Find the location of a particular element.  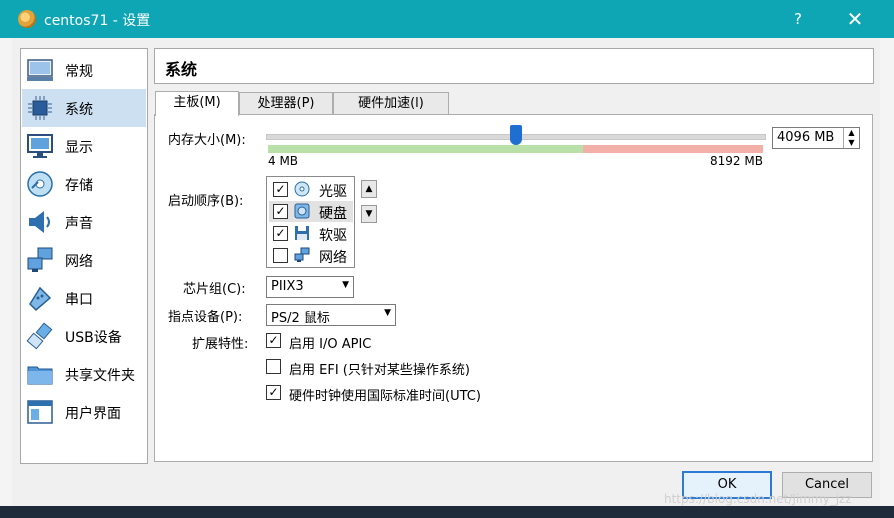

memory-slider-unsafe-range is located at coordinates (673, 149).